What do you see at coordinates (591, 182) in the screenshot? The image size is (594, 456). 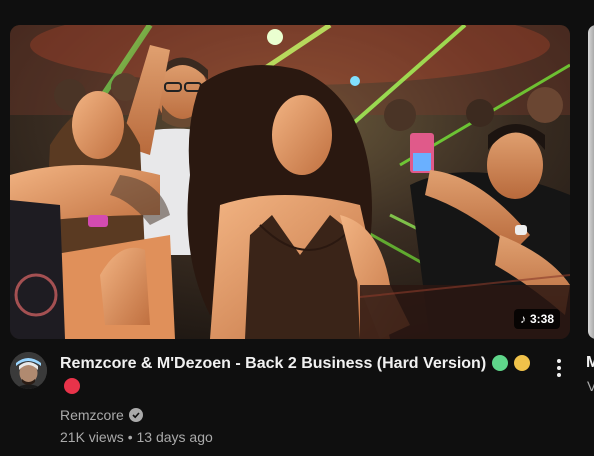 I see `next-video-thumbnail` at bounding box center [591, 182].